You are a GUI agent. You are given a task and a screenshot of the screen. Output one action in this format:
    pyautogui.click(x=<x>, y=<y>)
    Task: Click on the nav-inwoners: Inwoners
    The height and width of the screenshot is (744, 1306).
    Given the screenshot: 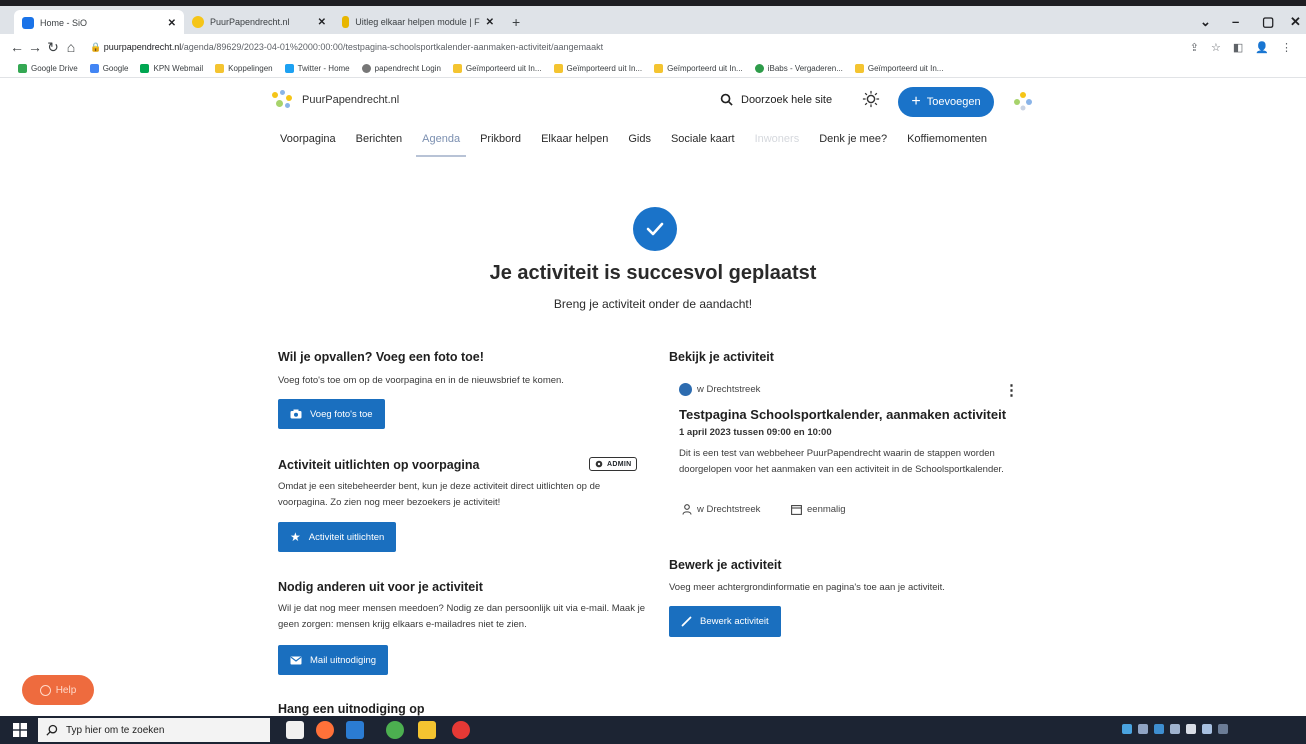 What is the action you would take?
    pyautogui.click(x=777, y=146)
    